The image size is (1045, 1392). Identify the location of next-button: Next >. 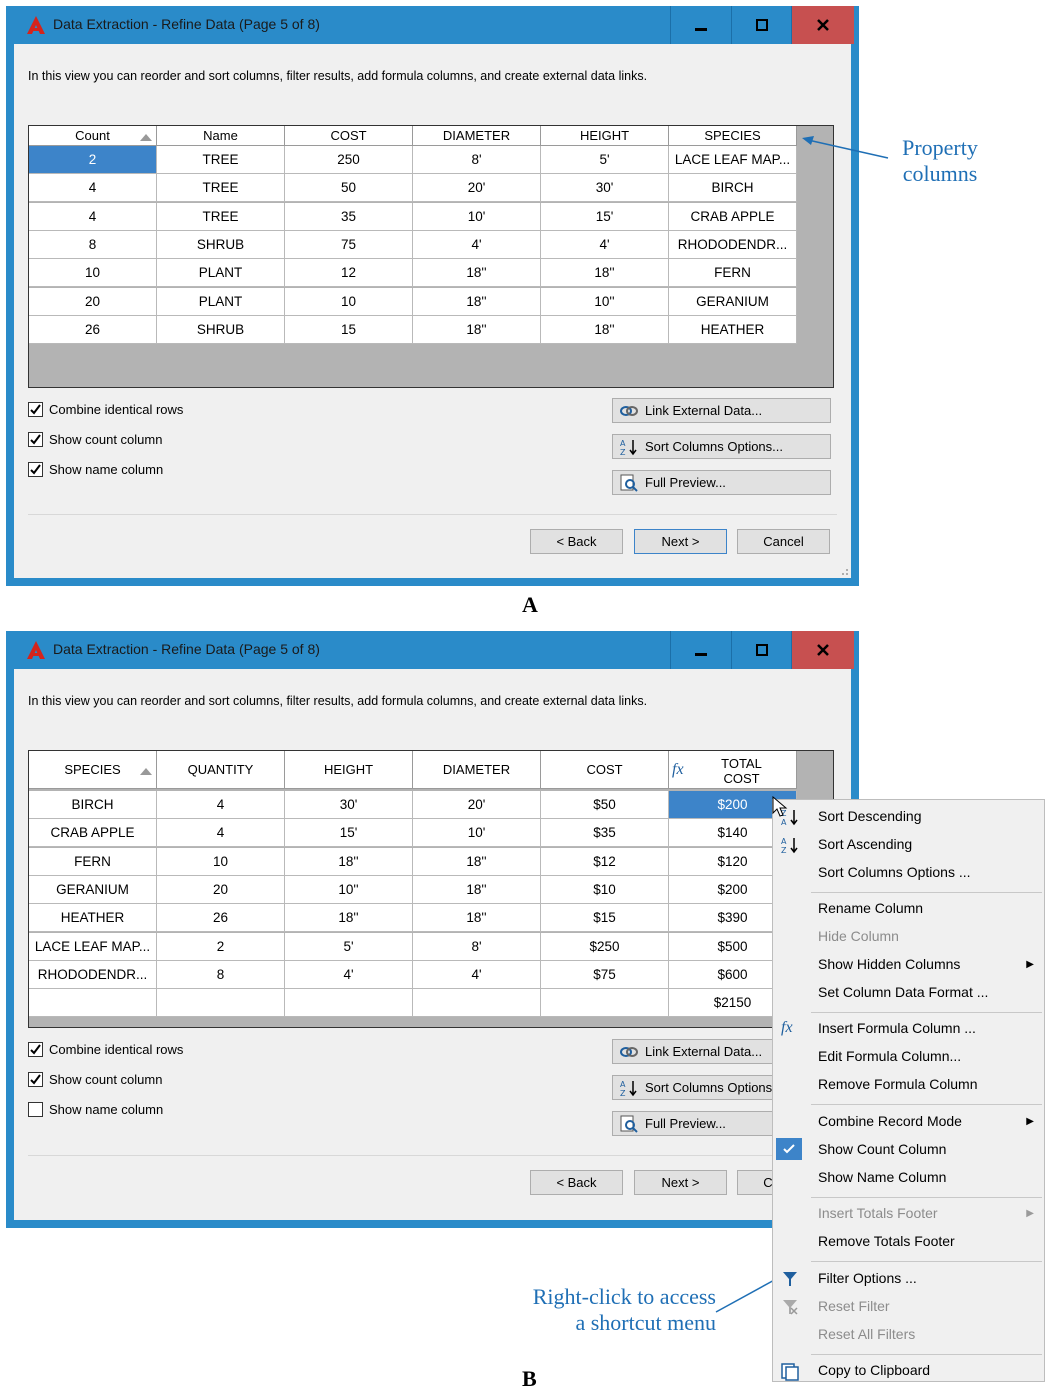
(680, 1182).